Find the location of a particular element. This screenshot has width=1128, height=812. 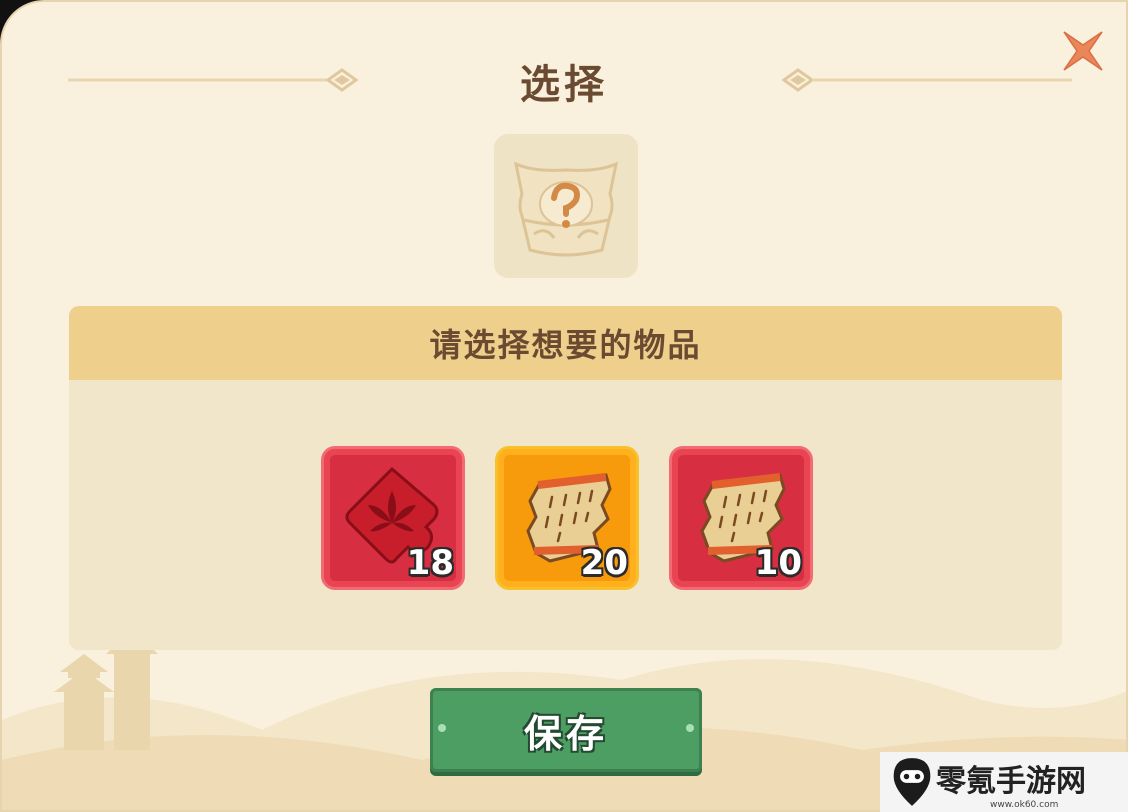

close-x-icon is located at coordinates (1083, 51).